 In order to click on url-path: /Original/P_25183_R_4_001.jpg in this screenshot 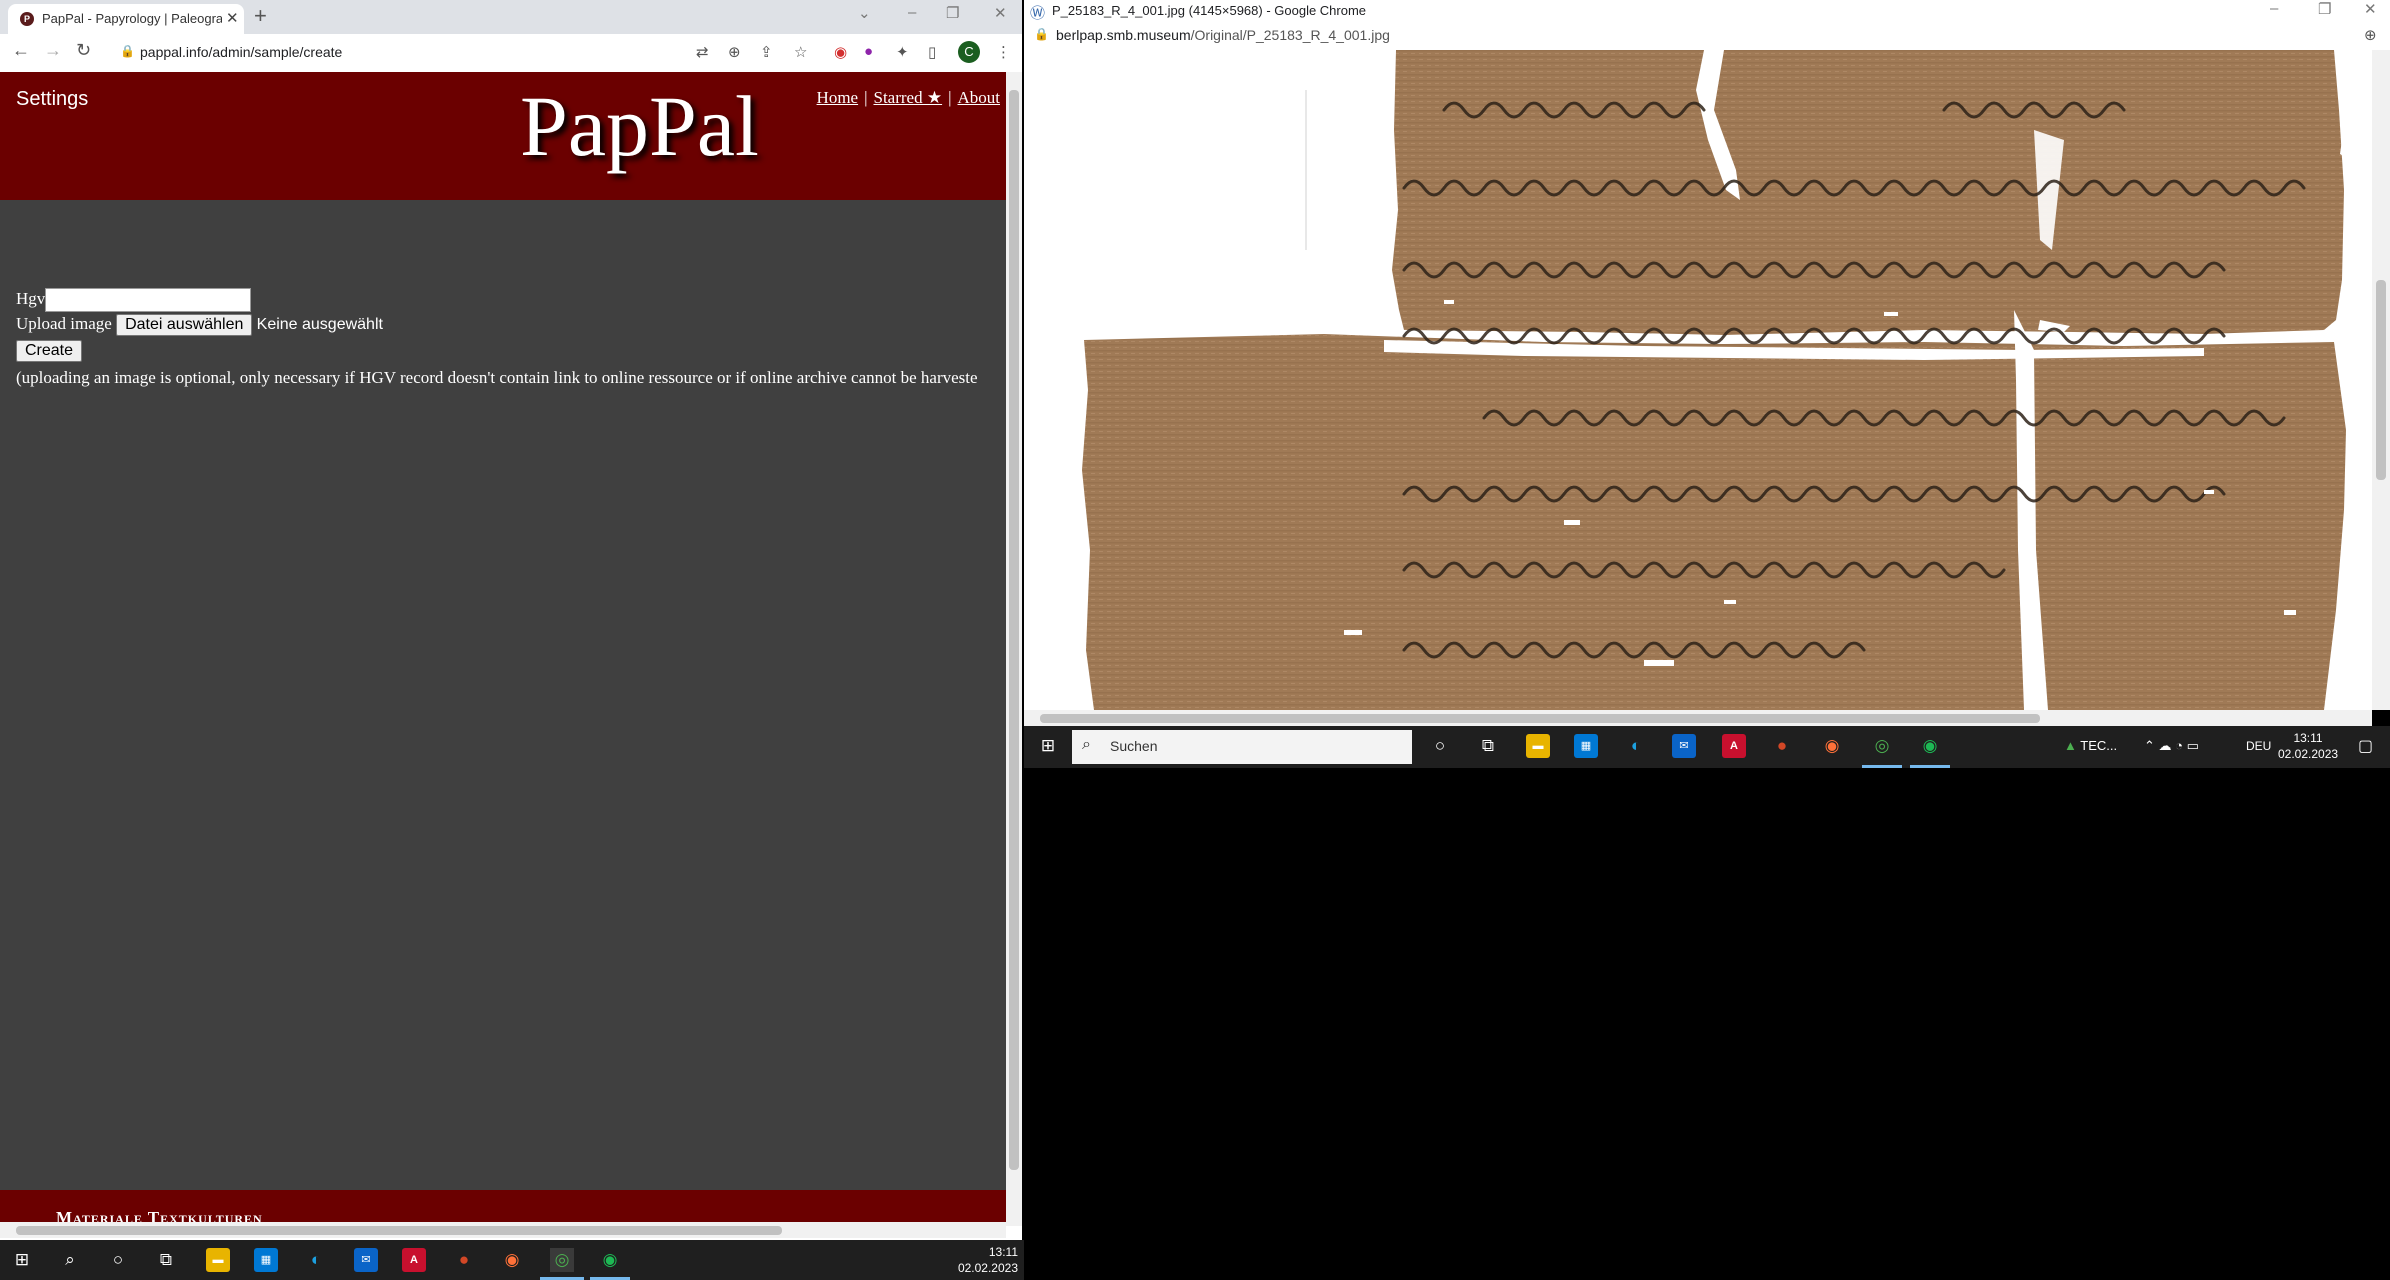, I will do `click(1290, 35)`.